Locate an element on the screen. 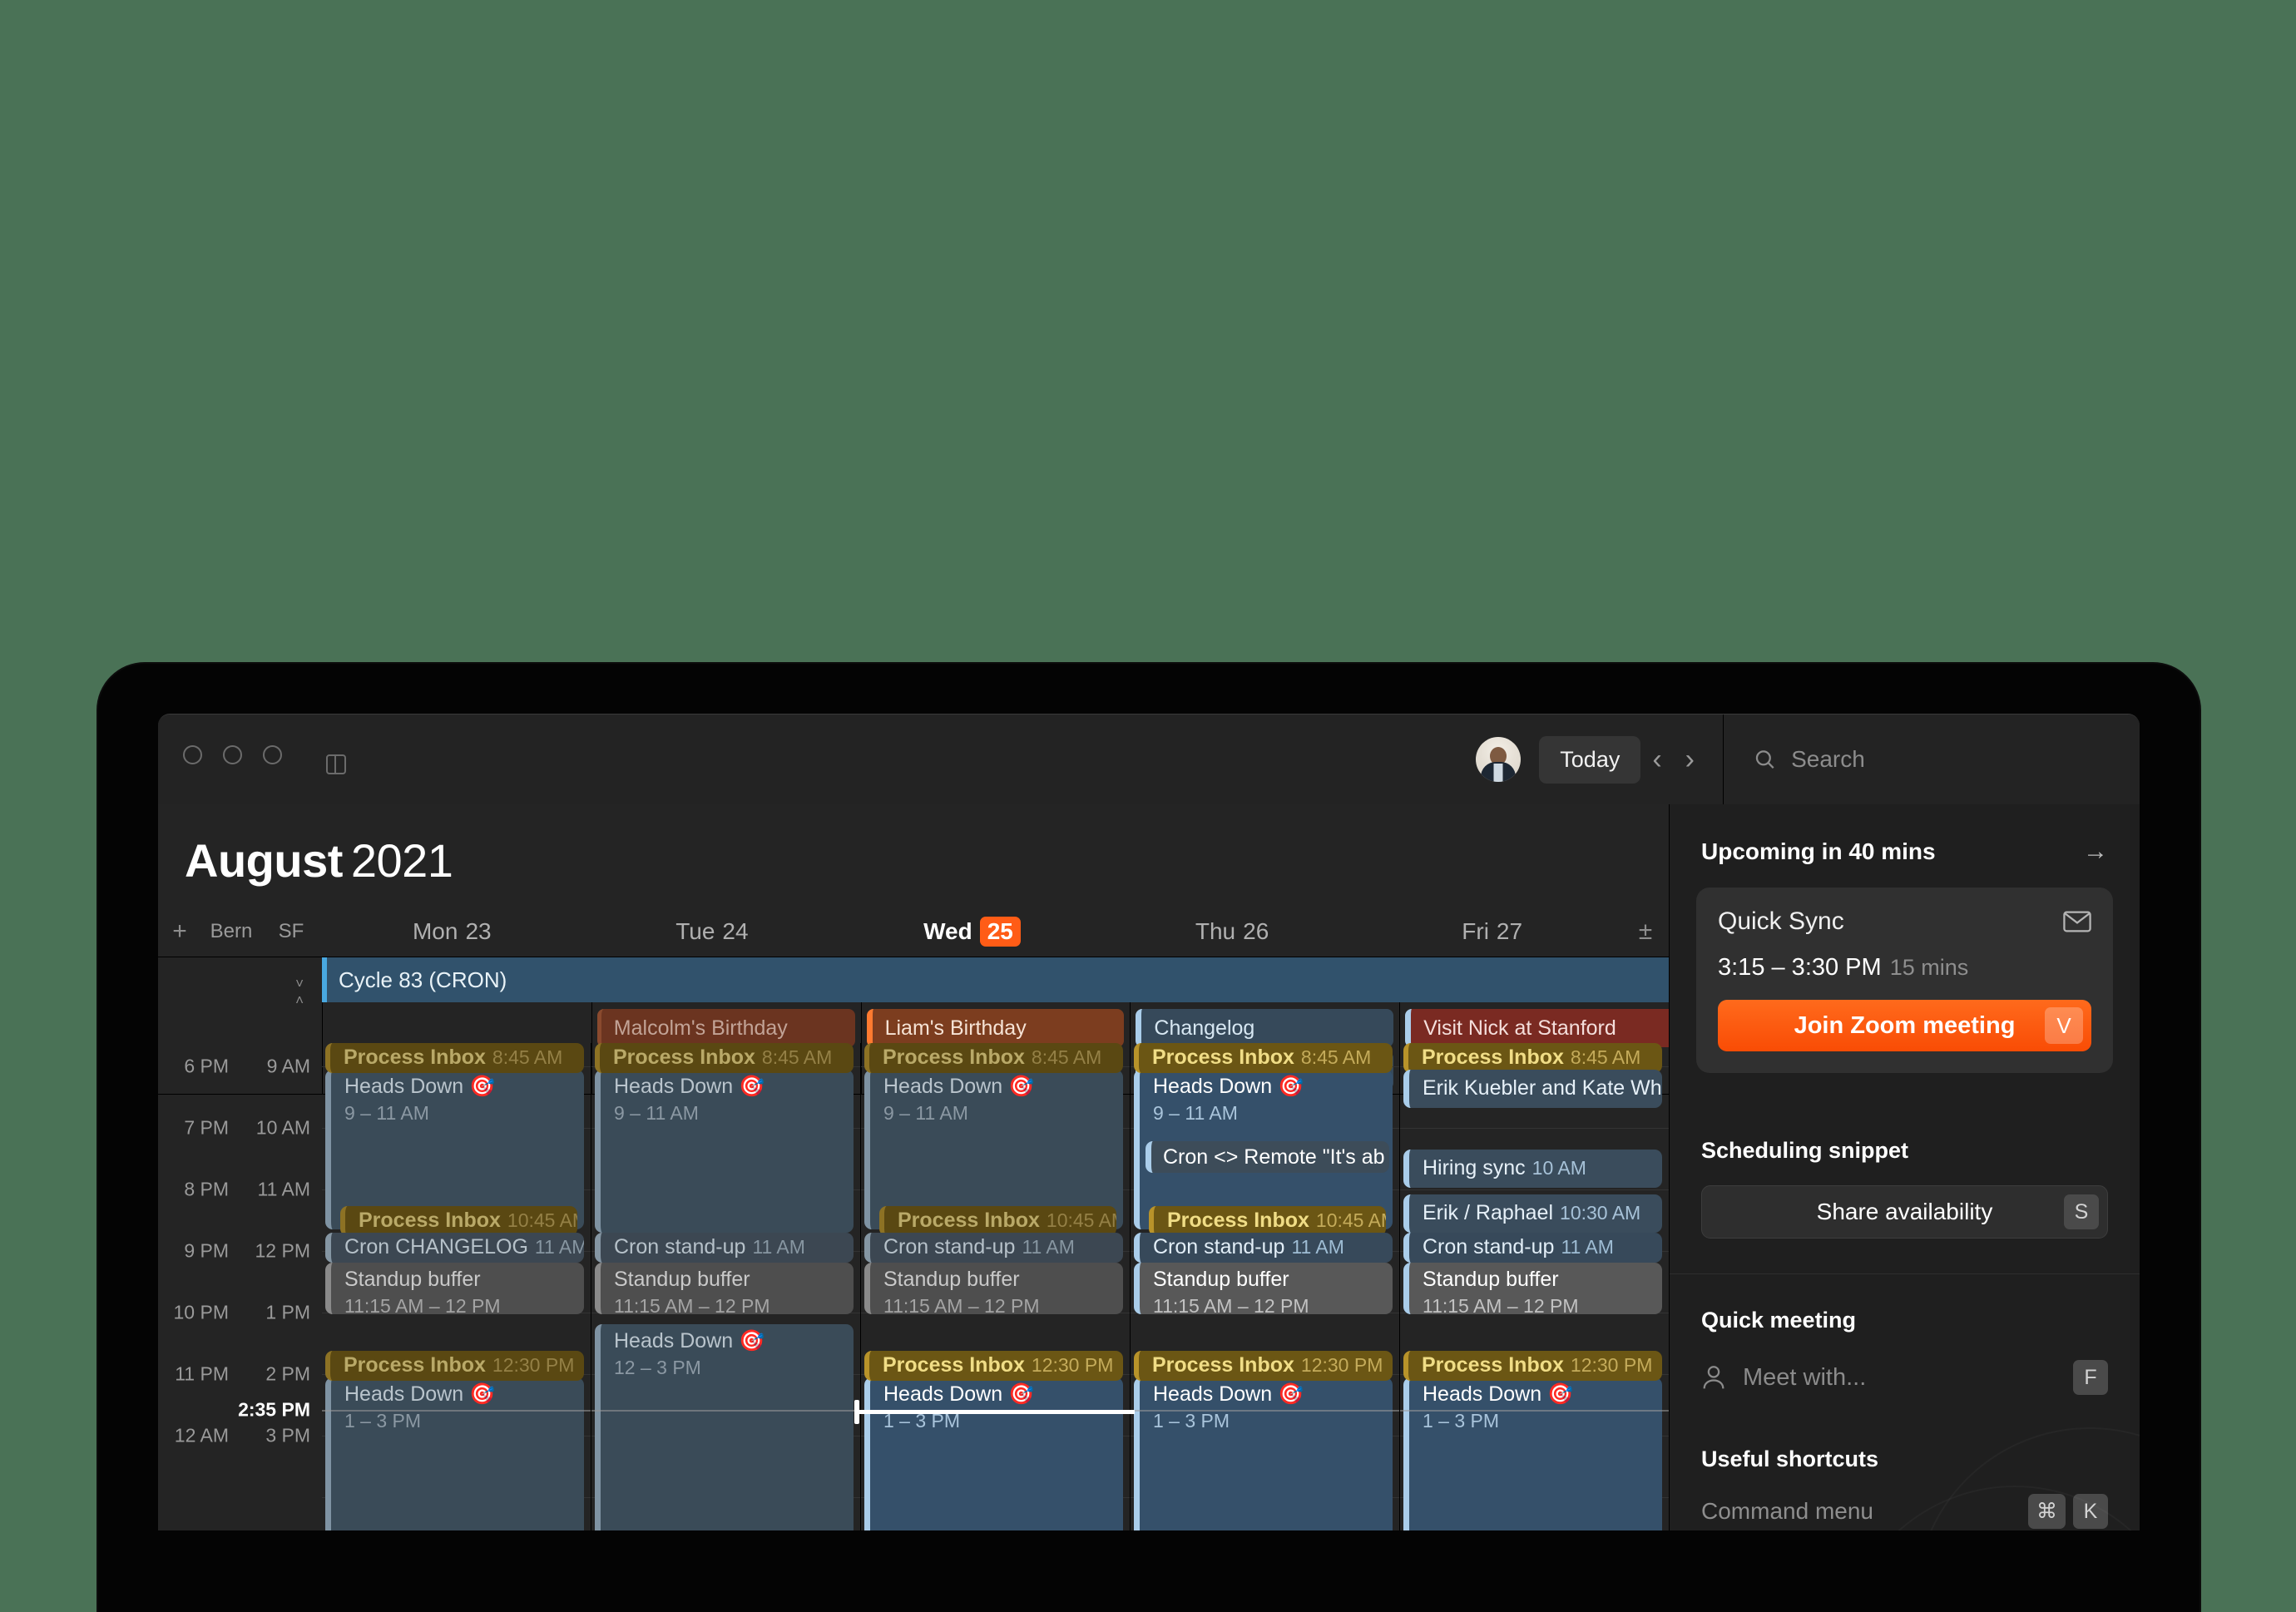 This screenshot has height=1612, width=2296. nested-calendar-event: Cron <> Remote "It's ab is located at coordinates (1267, 1157).